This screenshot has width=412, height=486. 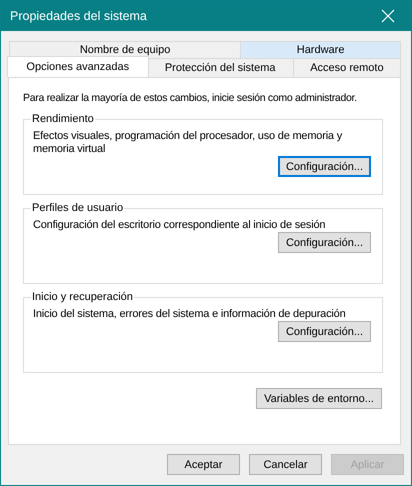 What do you see at coordinates (78, 16) in the screenshot?
I see `window-title: Propiedades del sistema` at bounding box center [78, 16].